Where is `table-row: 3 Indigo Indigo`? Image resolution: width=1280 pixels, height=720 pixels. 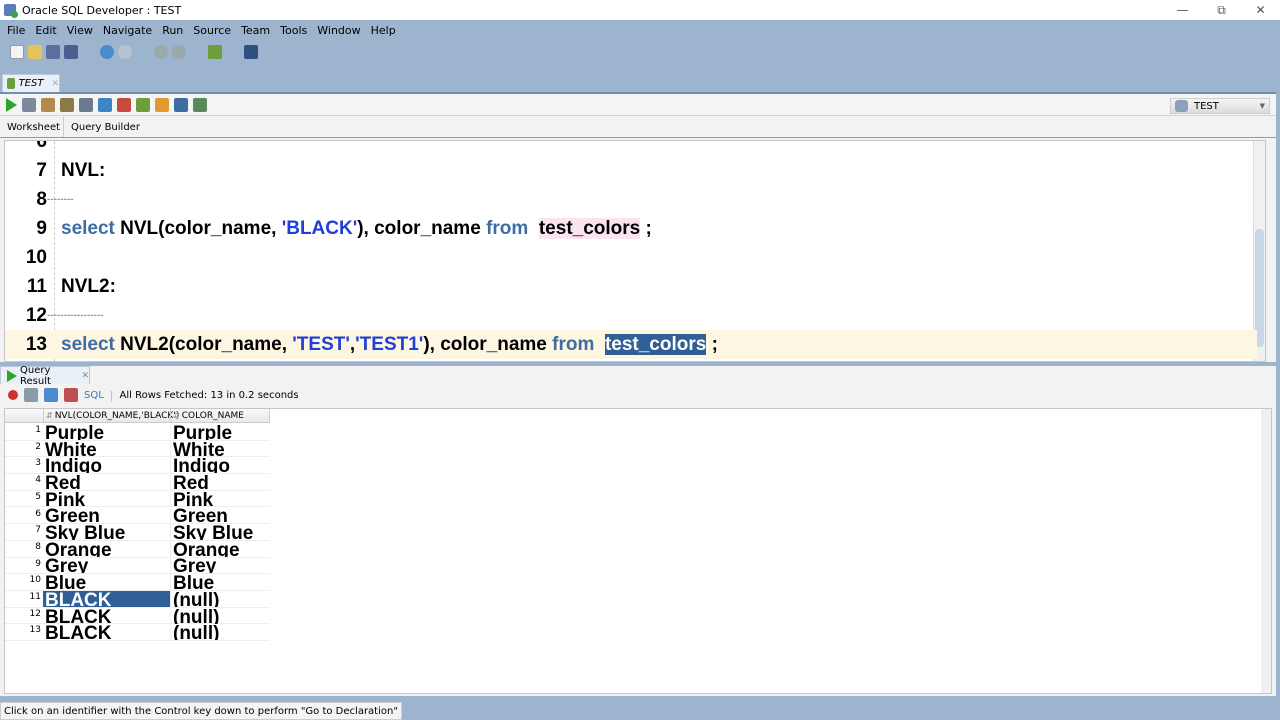
table-row: 3 Indigo Indigo is located at coordinates (137, 466).